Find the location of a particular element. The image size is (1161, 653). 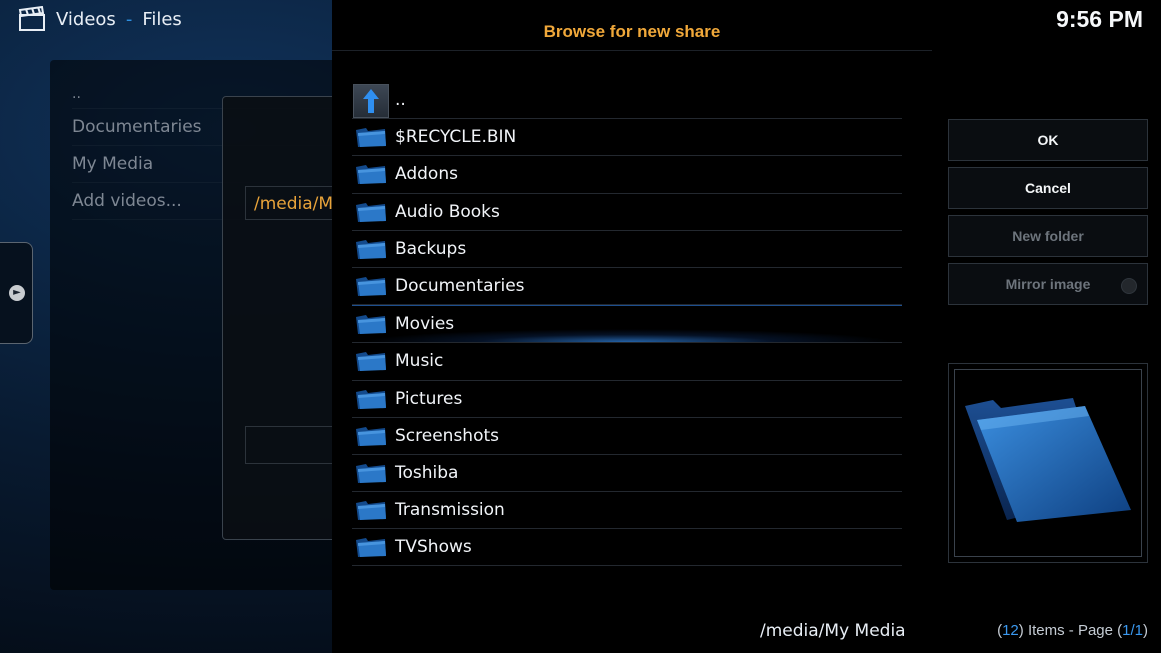

large-folder-icon is located at coordinates (1048, 460).